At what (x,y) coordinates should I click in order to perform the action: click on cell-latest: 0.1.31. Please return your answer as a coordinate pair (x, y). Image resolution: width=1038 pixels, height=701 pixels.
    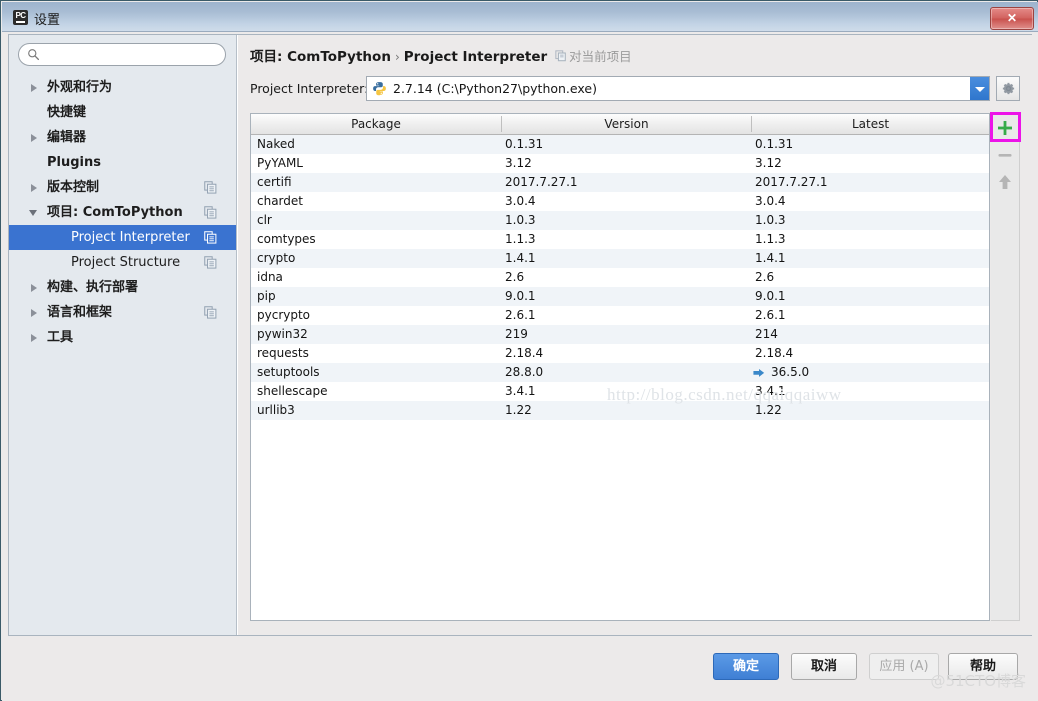
    Looking at the image, I should click on (774, 144).